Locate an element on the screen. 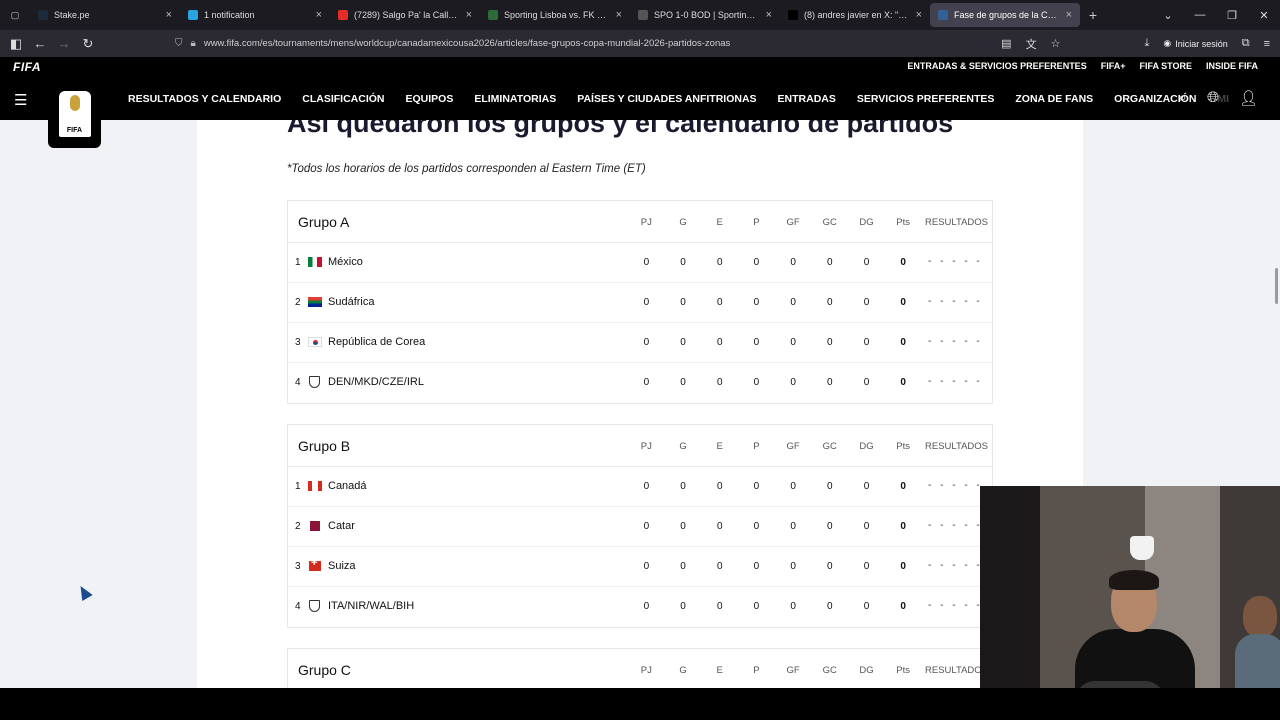 Image resolution: width=1280 pixels, height=720 pixels. main-nav-item: SERVICIOS PREFERENTES is located at coordinates (926, 99).